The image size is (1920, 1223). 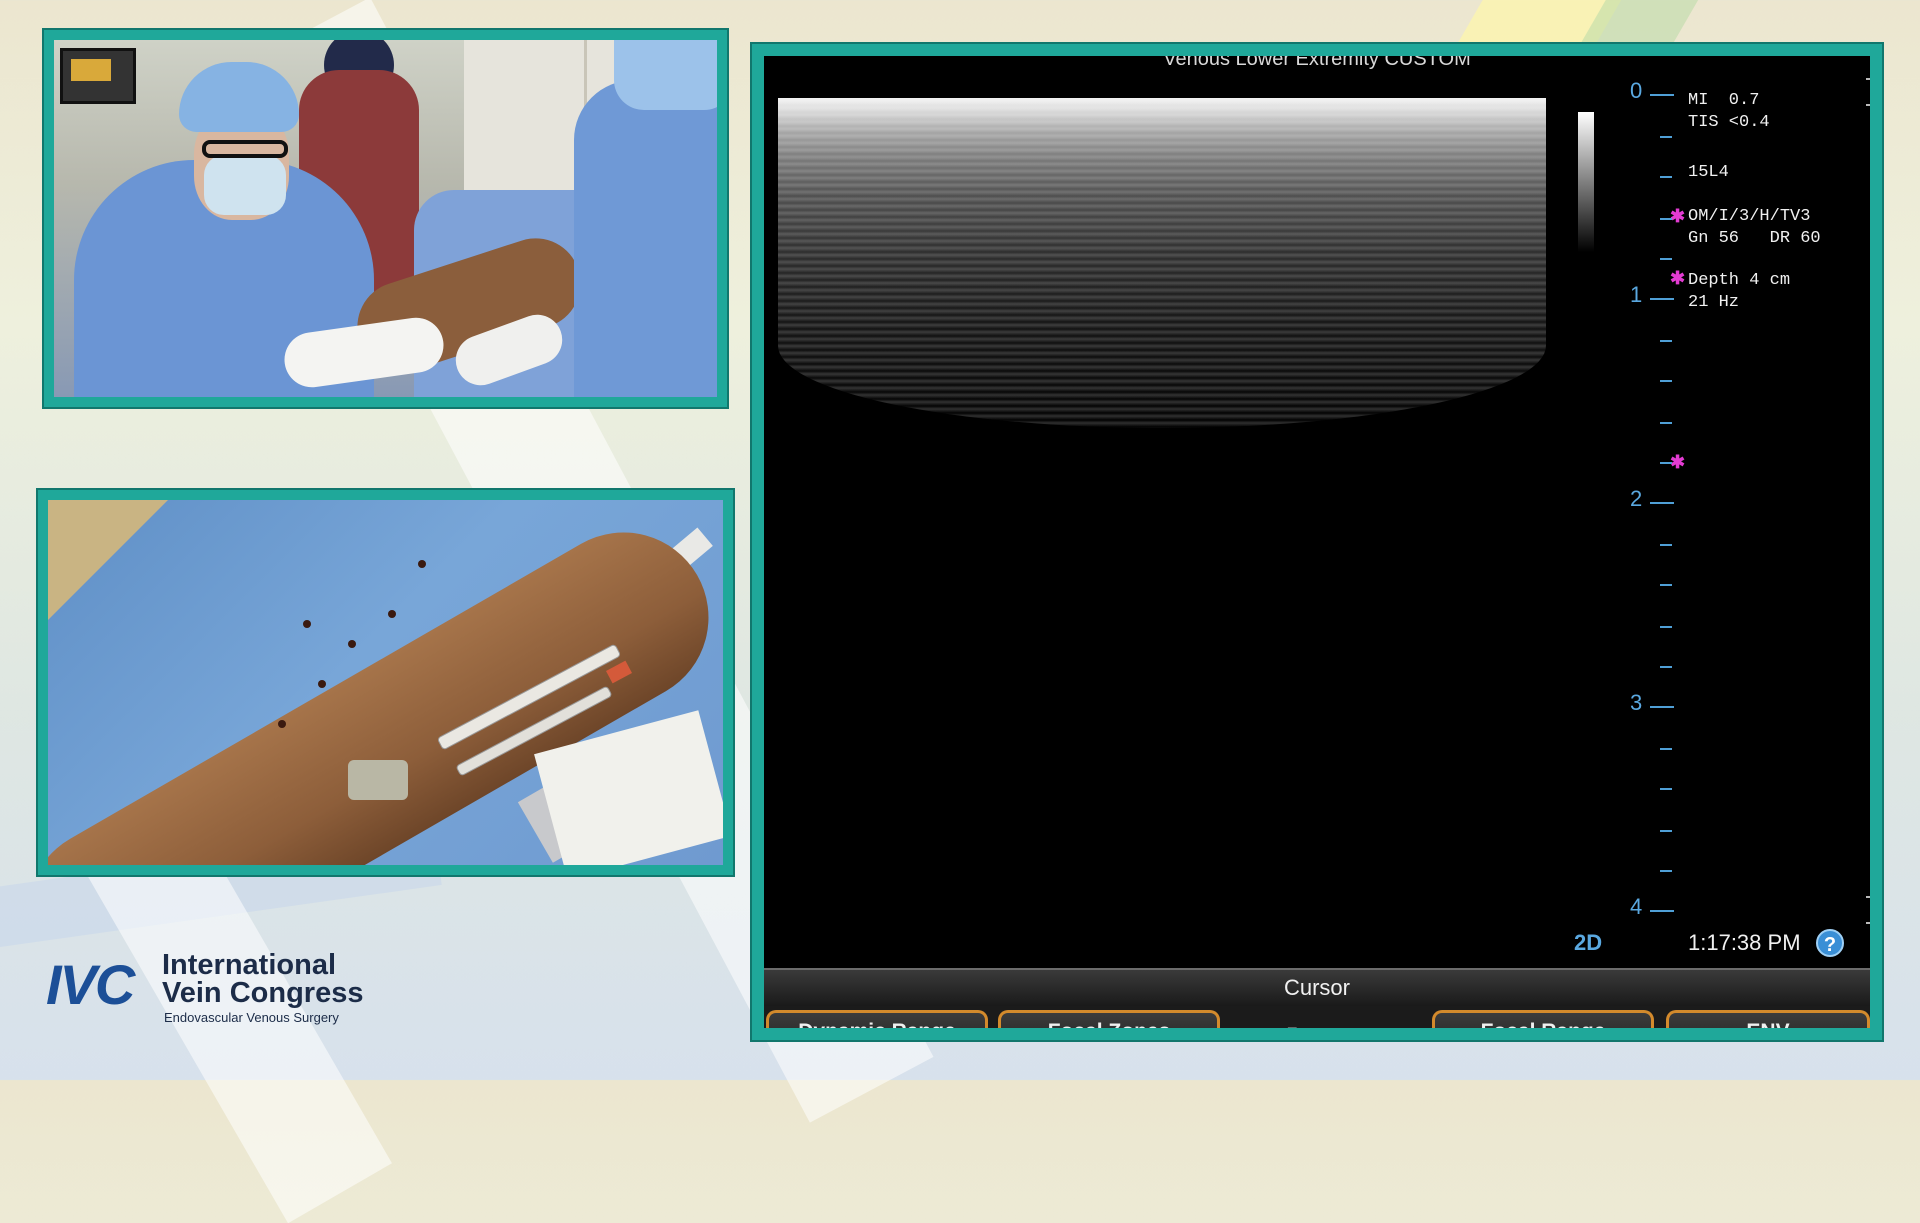 What do you see at coordinates (245, 185) in the screenshot?
I see `surgeon-mask` at bounding box center [245, 185].